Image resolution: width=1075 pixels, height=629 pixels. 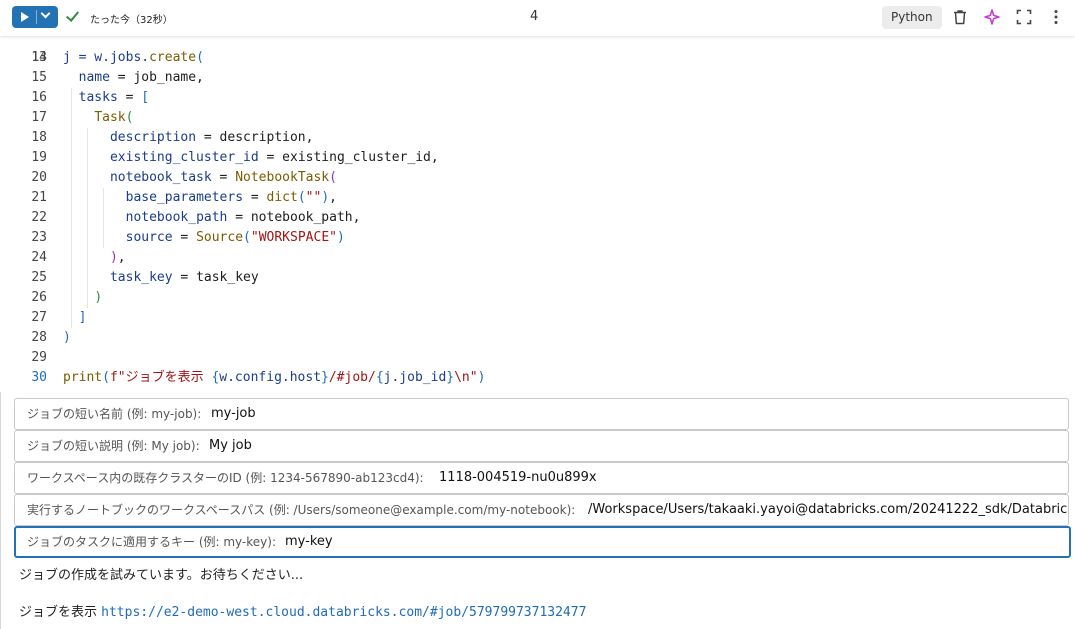 What do you see at coordinates (133, 78) in the screenshot?
I see `code-text: name = job_name,` at bounding box center [133, 78].